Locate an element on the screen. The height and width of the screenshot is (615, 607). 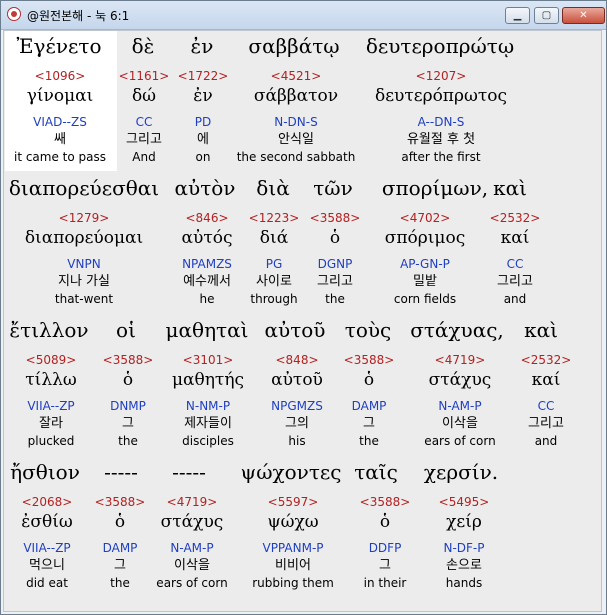
greek-word: στάχυας, is located at coordinates (457, 330).